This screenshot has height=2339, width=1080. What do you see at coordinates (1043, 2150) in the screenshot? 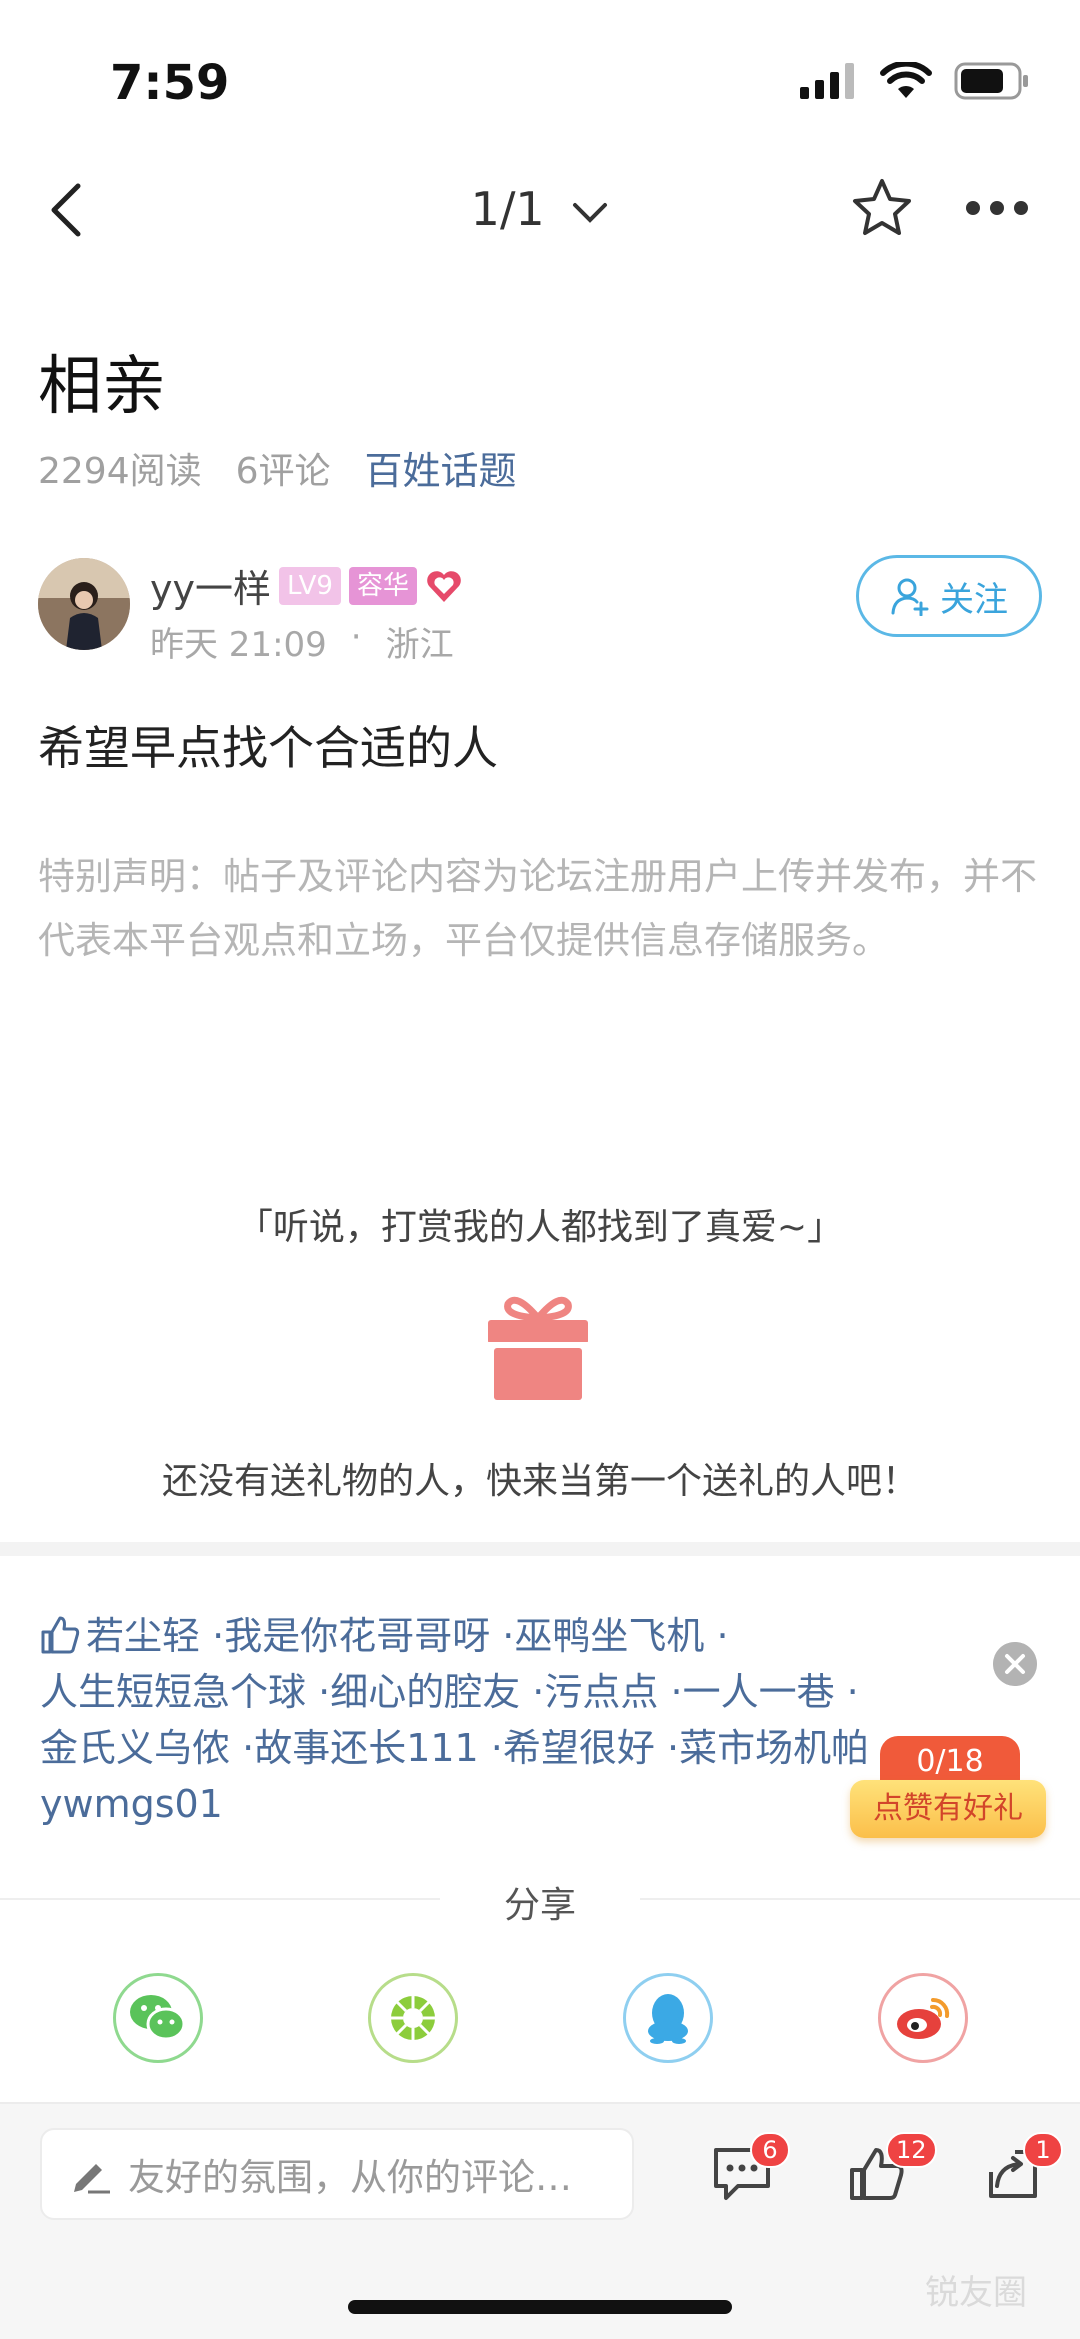
I see `share-count-badge: 1` at bounding box center [1043, 2150].